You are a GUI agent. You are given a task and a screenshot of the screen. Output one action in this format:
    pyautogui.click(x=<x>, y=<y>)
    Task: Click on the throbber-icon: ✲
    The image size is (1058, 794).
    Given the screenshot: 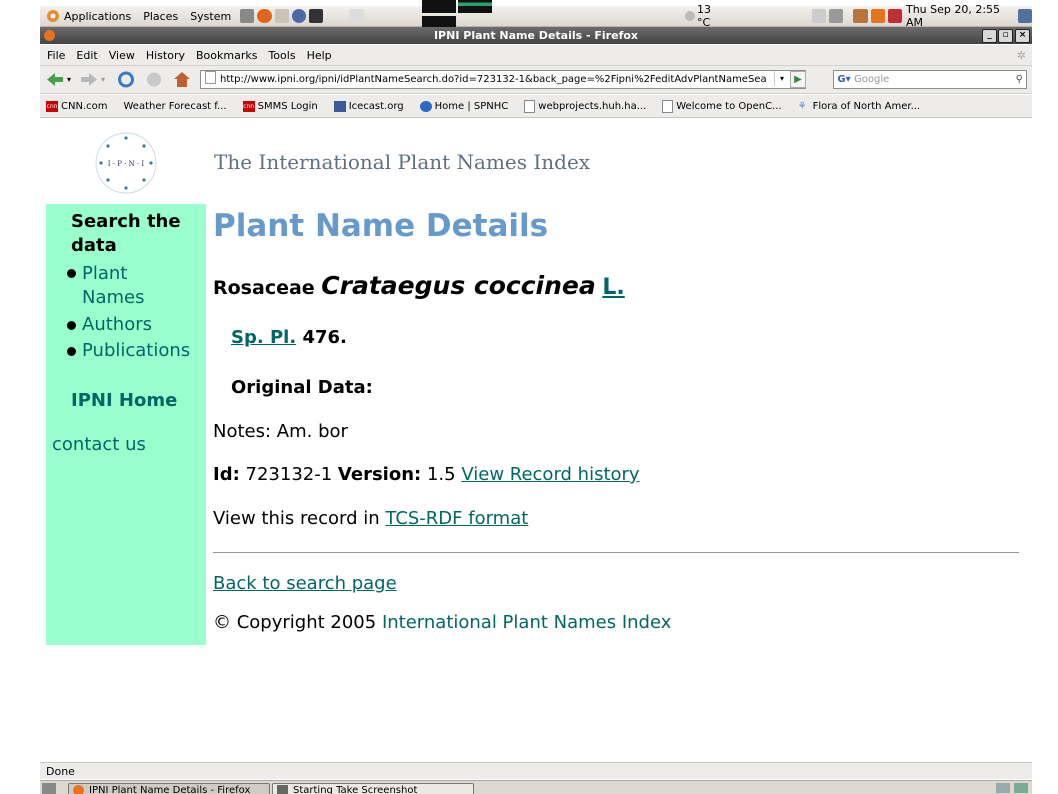 What is the action you would take?
    pyautogui.click(x=1021, y=55)
    